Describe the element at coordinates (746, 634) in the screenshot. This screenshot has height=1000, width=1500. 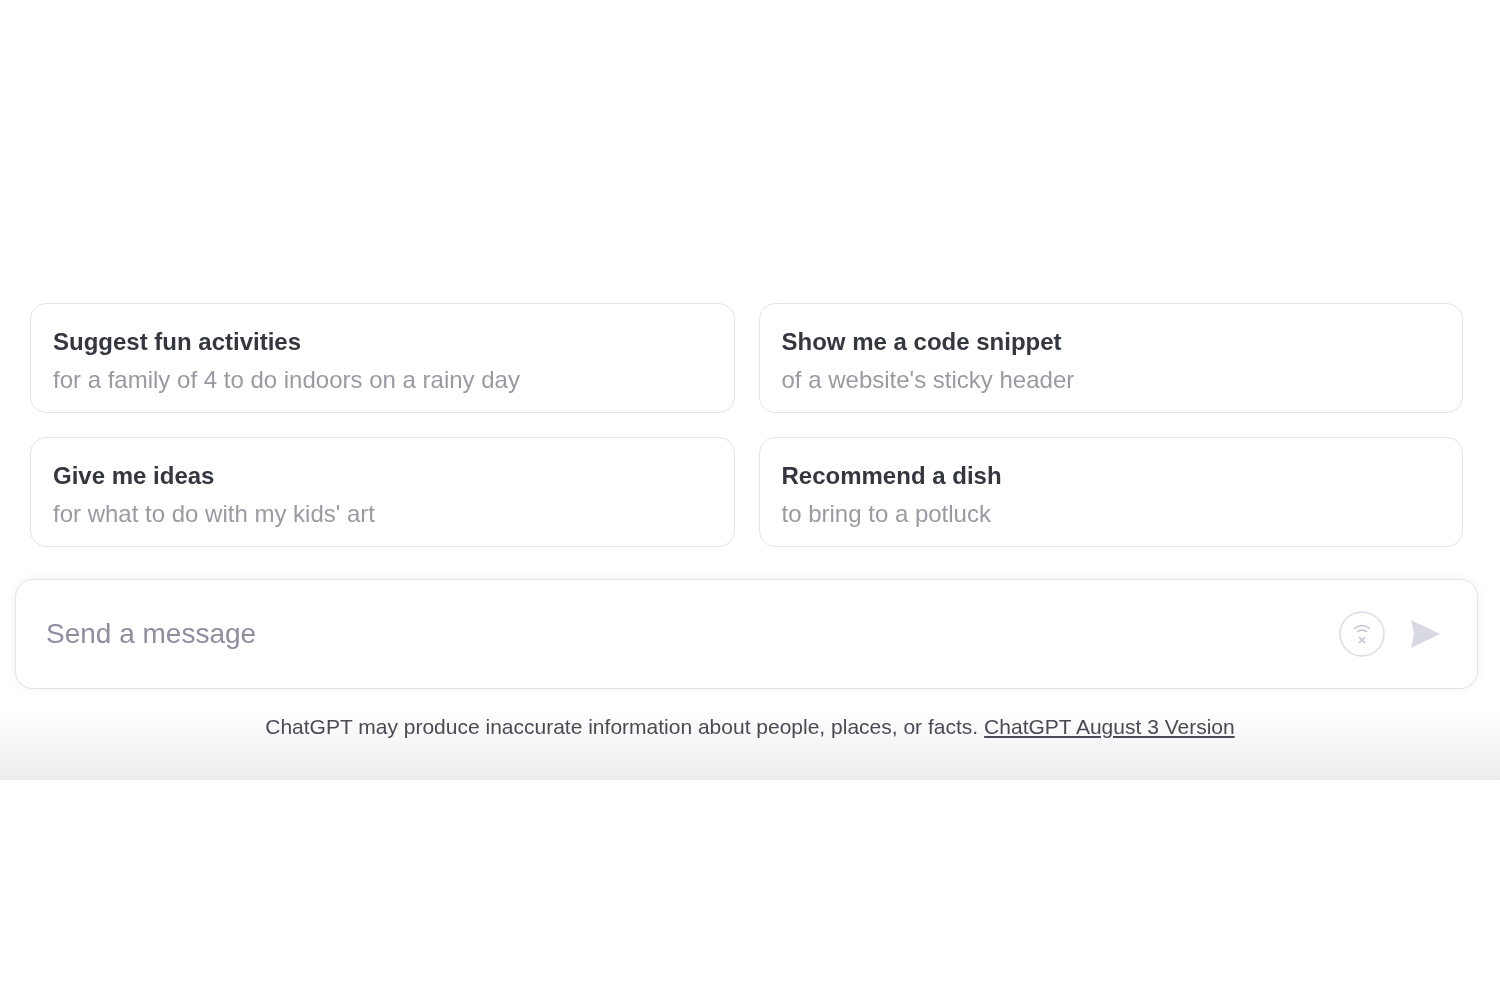
I see `message-field: Send a message` at that location.